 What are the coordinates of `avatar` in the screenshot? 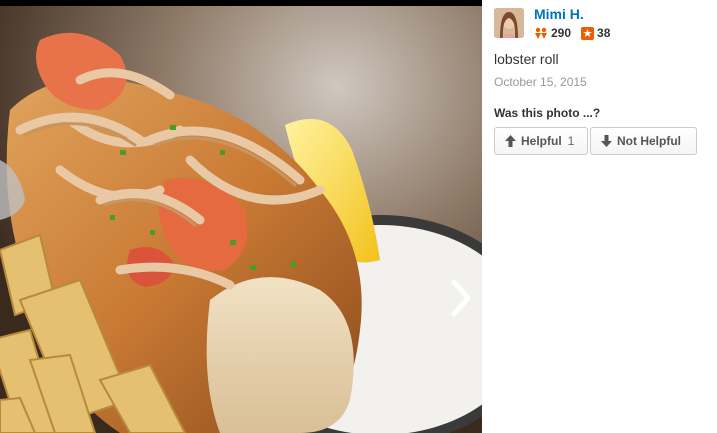 It's located at (509, 23).